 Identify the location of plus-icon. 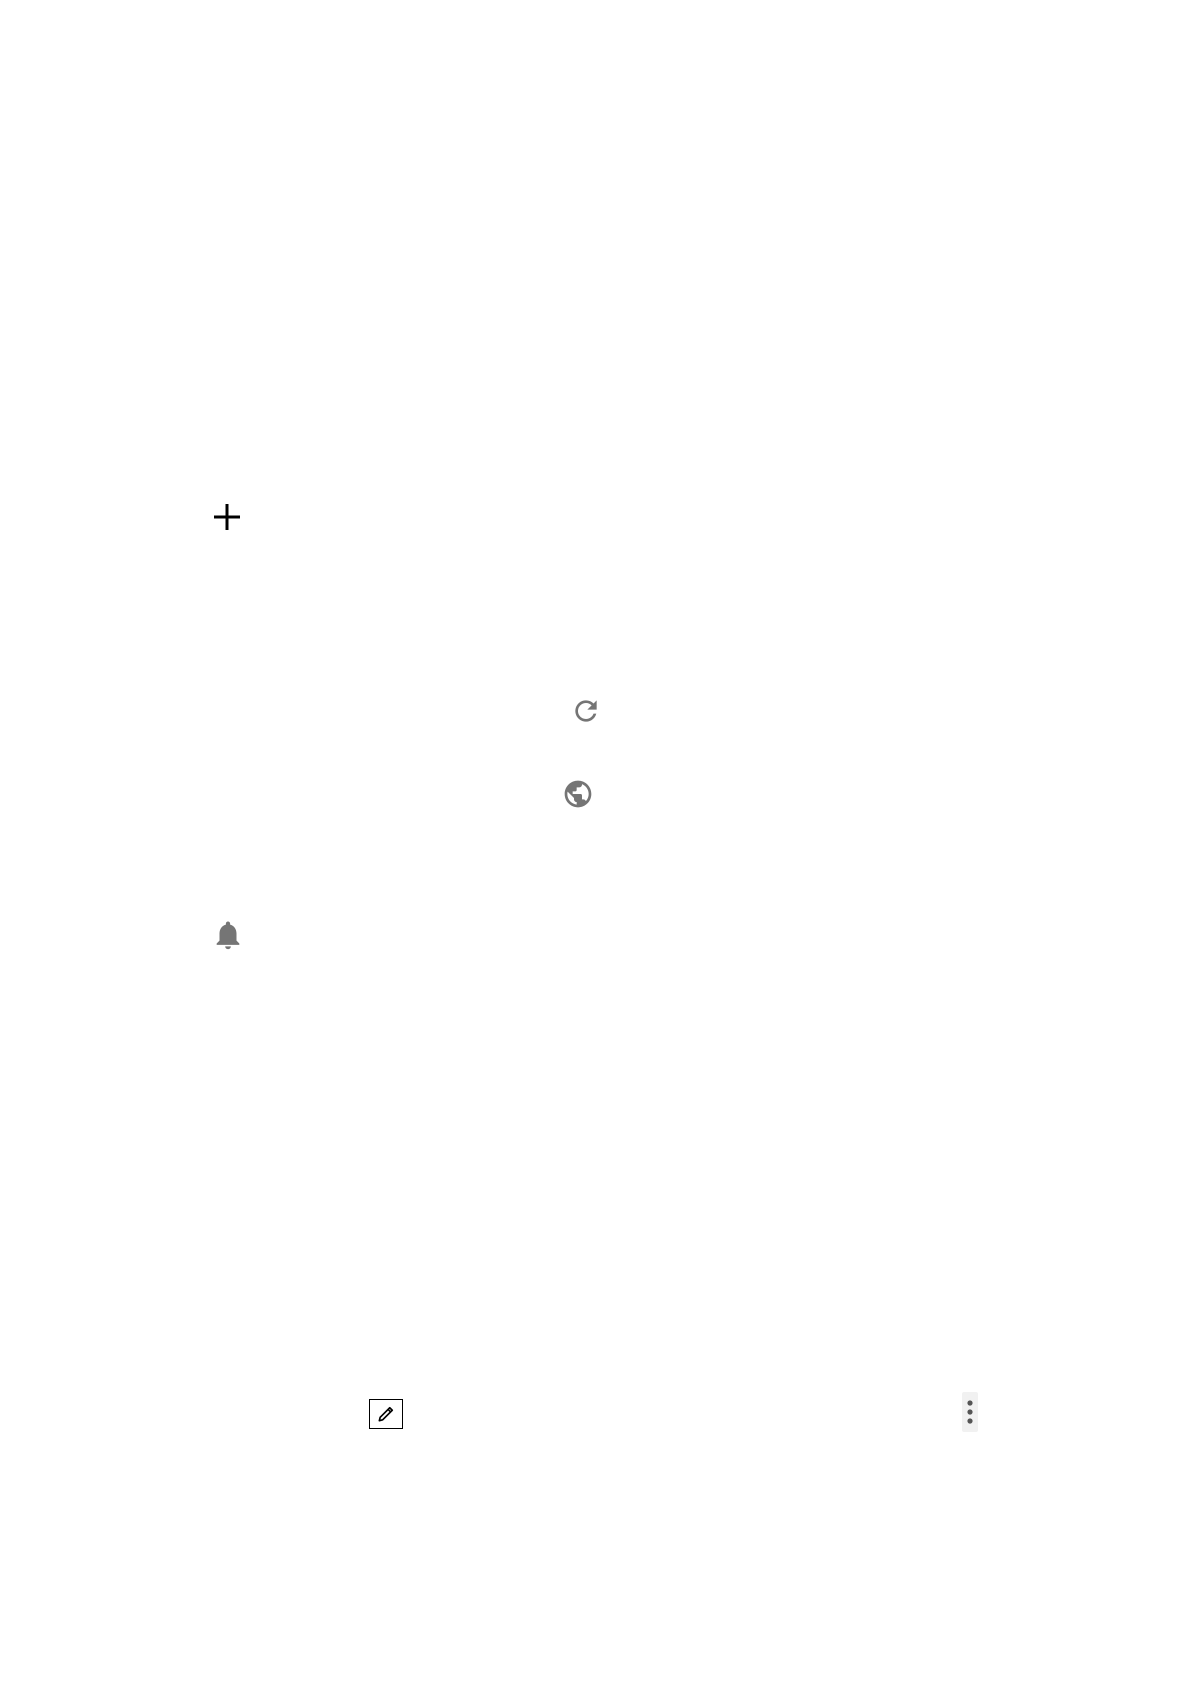
(227, 517).